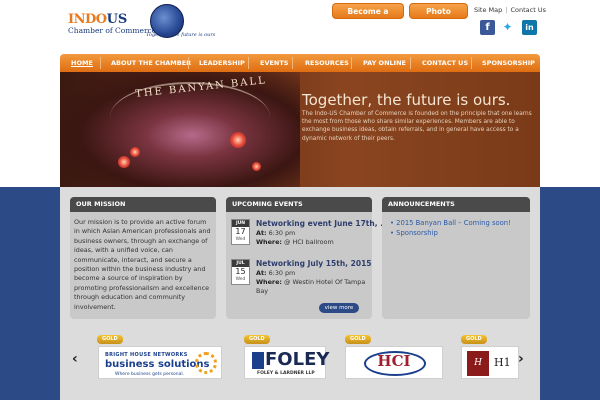 Image resolution: width=600 pixels, height=400 pixels. I want to click on event-where: Where: @ Westin Hotel Of Tampa, so click(311, 282).